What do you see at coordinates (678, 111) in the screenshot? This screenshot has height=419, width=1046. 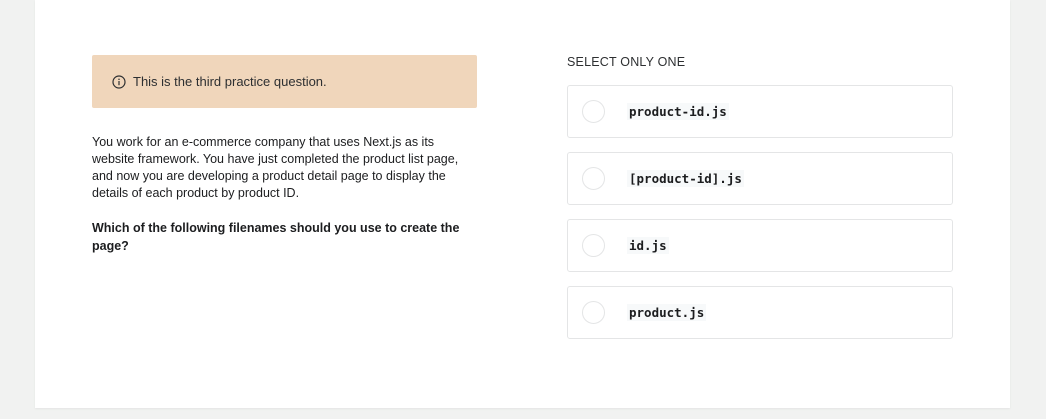 I see `answer-option-label: product-id.js` at bounding box center [678, 111].